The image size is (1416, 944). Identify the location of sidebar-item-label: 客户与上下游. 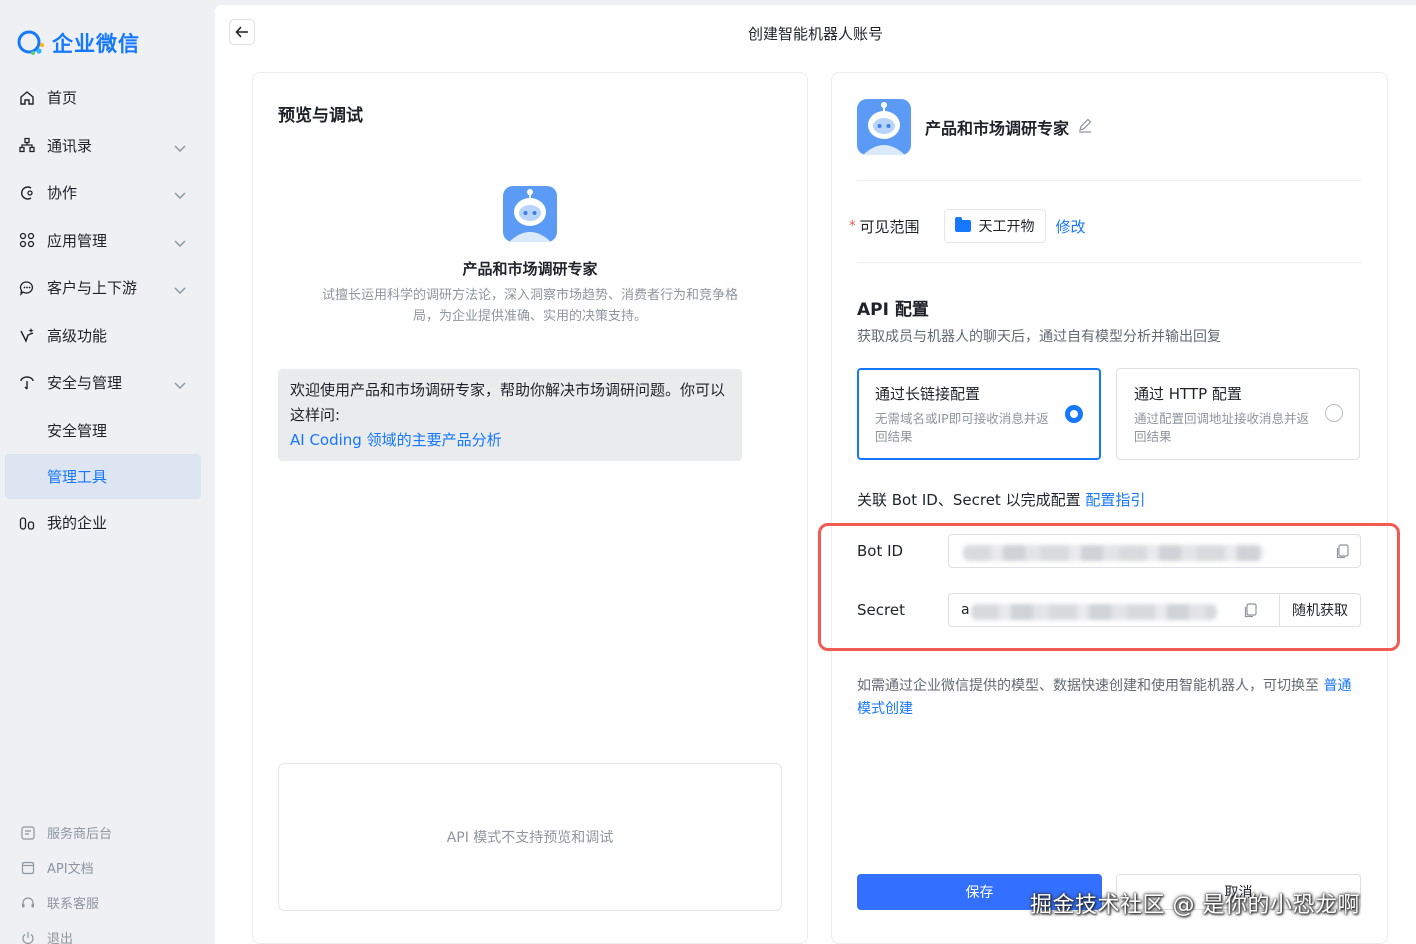
(92, 288).